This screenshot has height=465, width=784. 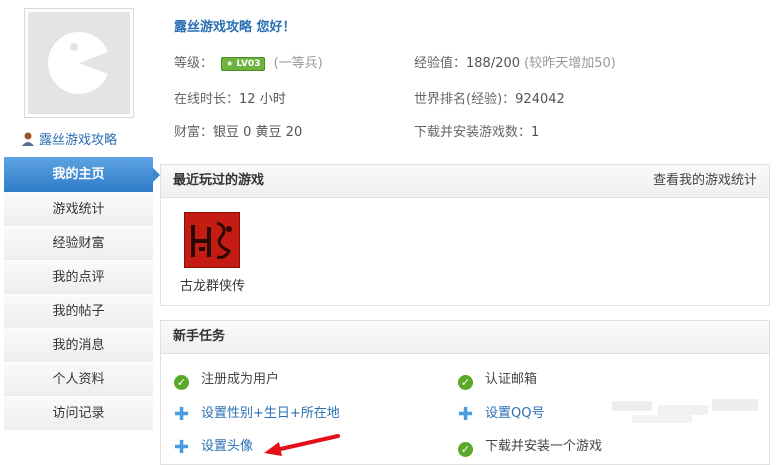 I want to click on avatar-frame, so click(x=79, y=63).